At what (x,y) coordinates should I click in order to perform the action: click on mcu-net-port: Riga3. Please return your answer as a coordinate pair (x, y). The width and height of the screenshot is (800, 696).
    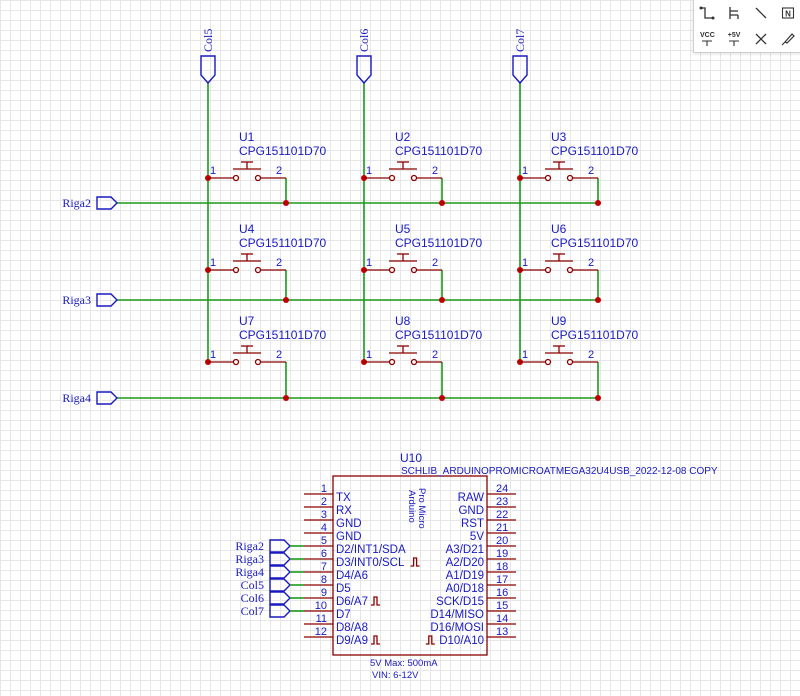
    Looking at the image, I should click on (269, 559).